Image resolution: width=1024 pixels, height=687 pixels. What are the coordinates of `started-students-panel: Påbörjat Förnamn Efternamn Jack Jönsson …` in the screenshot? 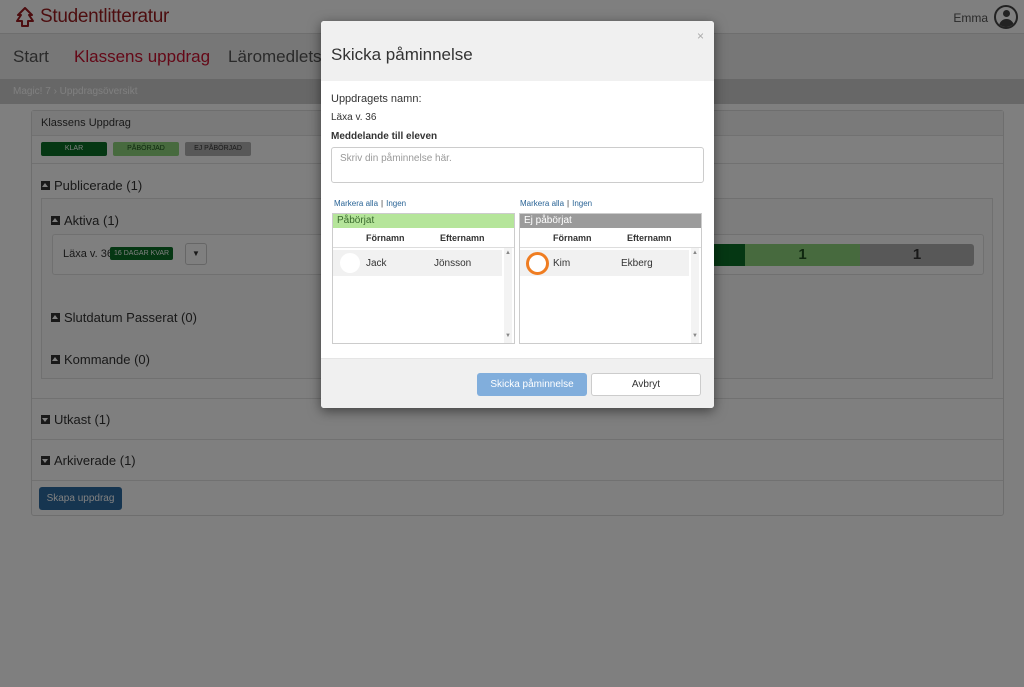 It's located at (423, 278).